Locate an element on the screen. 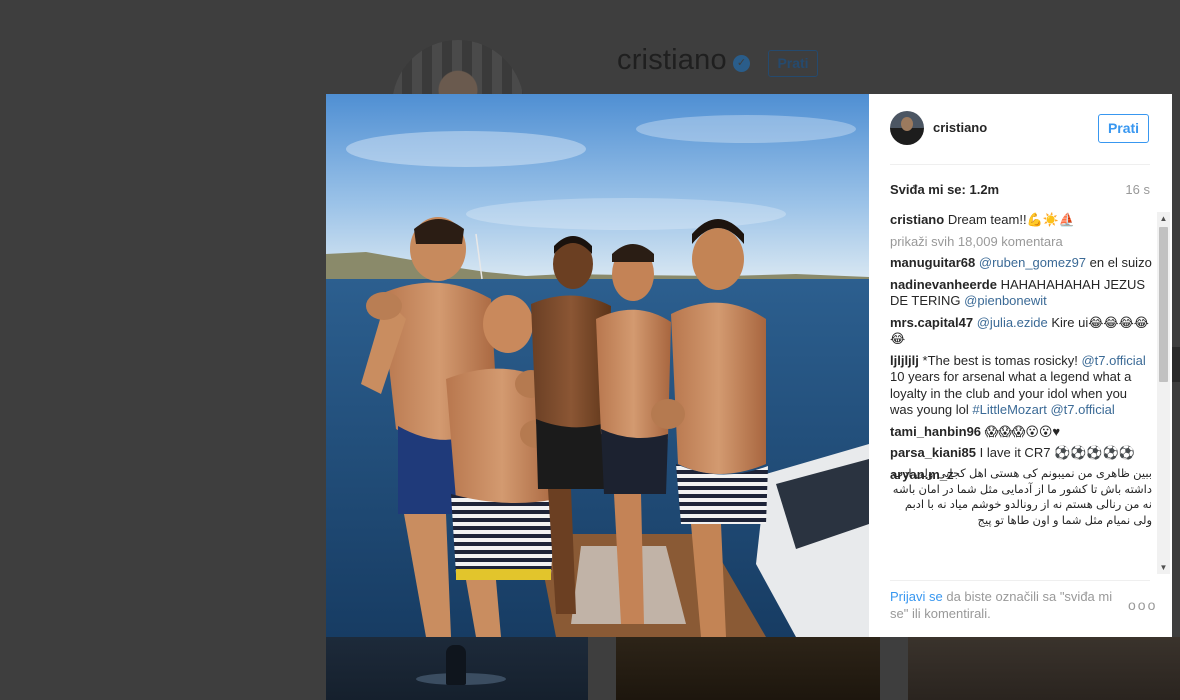 The image size is (1180, 700). caption: cristiano Dream team!!💪☀️⛵ is located at coordinates (1021, 220).